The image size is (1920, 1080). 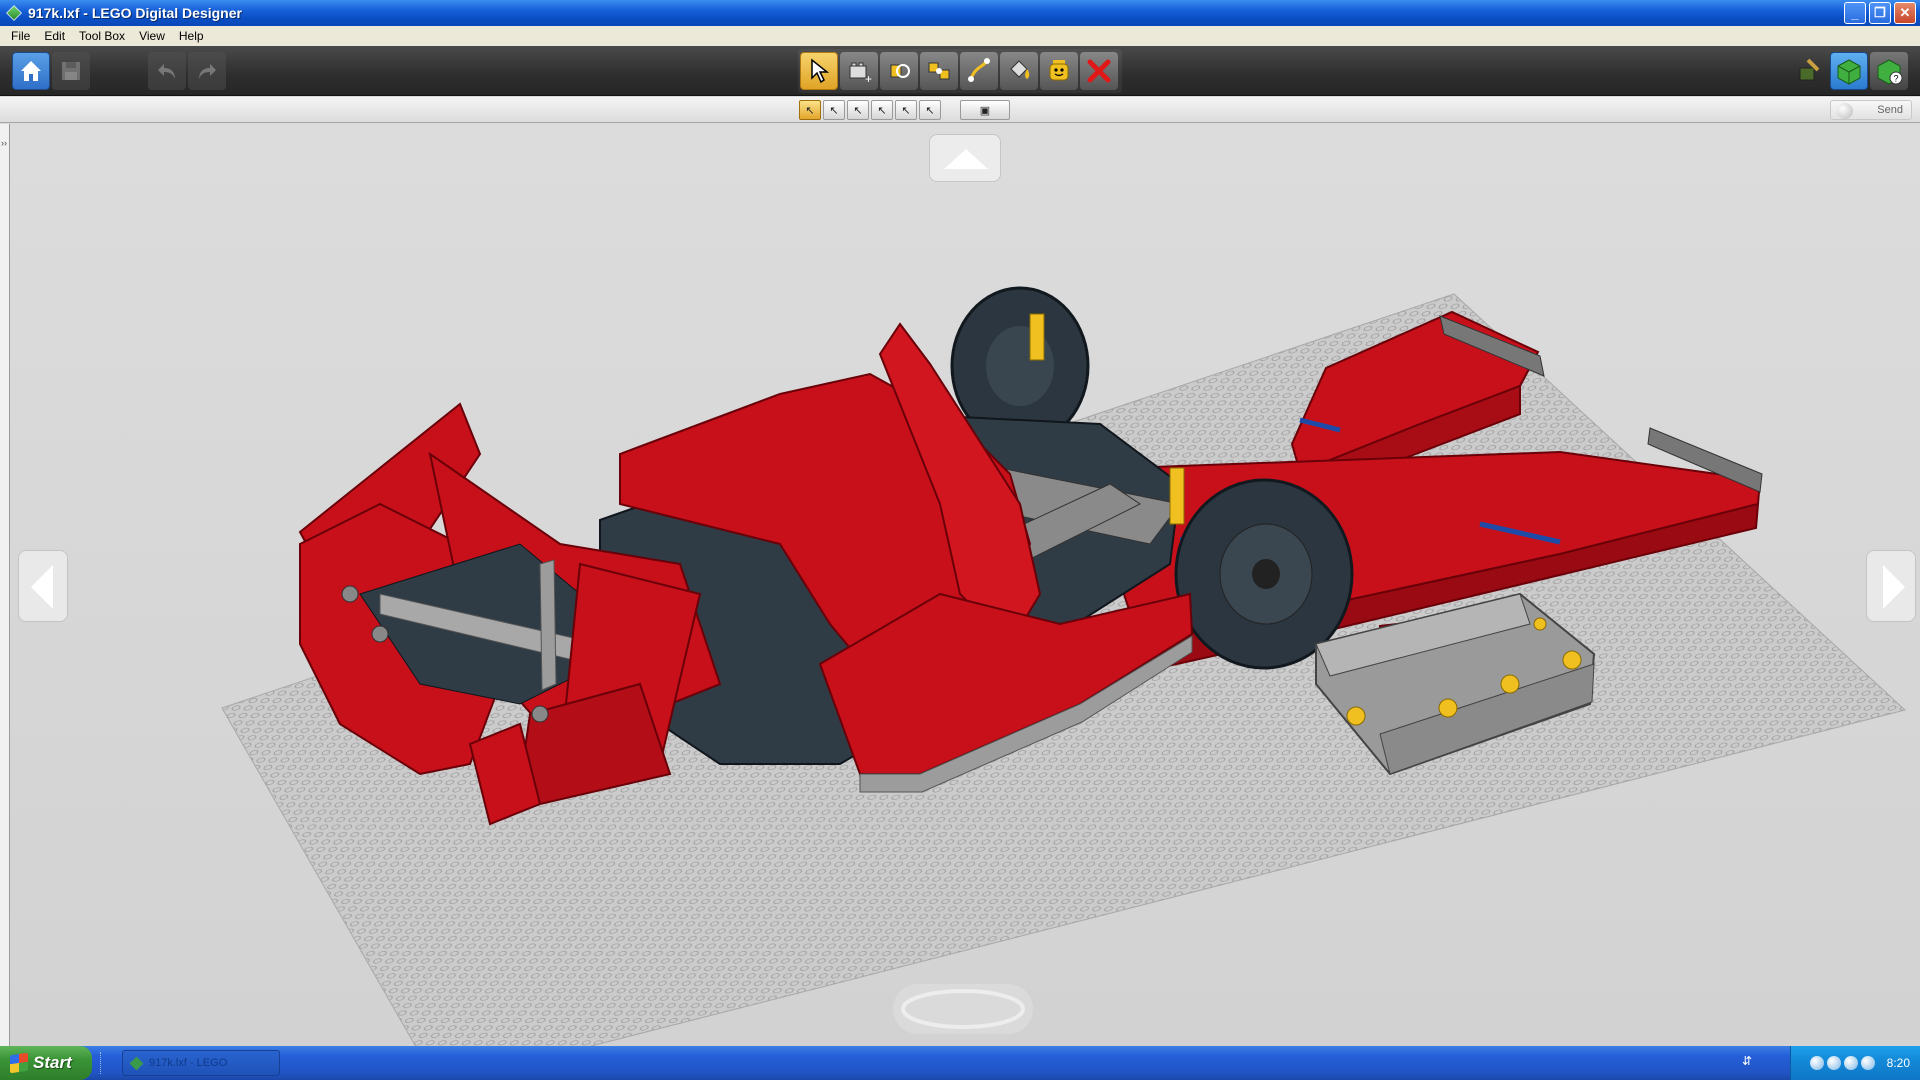 I want to click on hinge-icon, so click(x=900, y=71).